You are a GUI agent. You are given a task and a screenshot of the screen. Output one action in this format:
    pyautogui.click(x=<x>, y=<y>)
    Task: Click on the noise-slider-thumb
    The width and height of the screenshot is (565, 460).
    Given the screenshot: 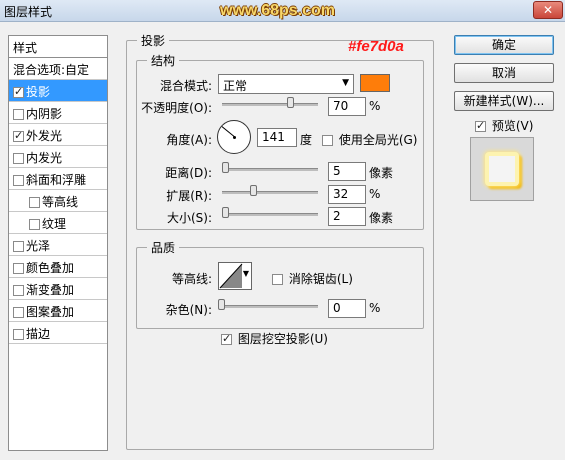 What is the action you would take?
    pyautogui.click(x=221, y=304)
    